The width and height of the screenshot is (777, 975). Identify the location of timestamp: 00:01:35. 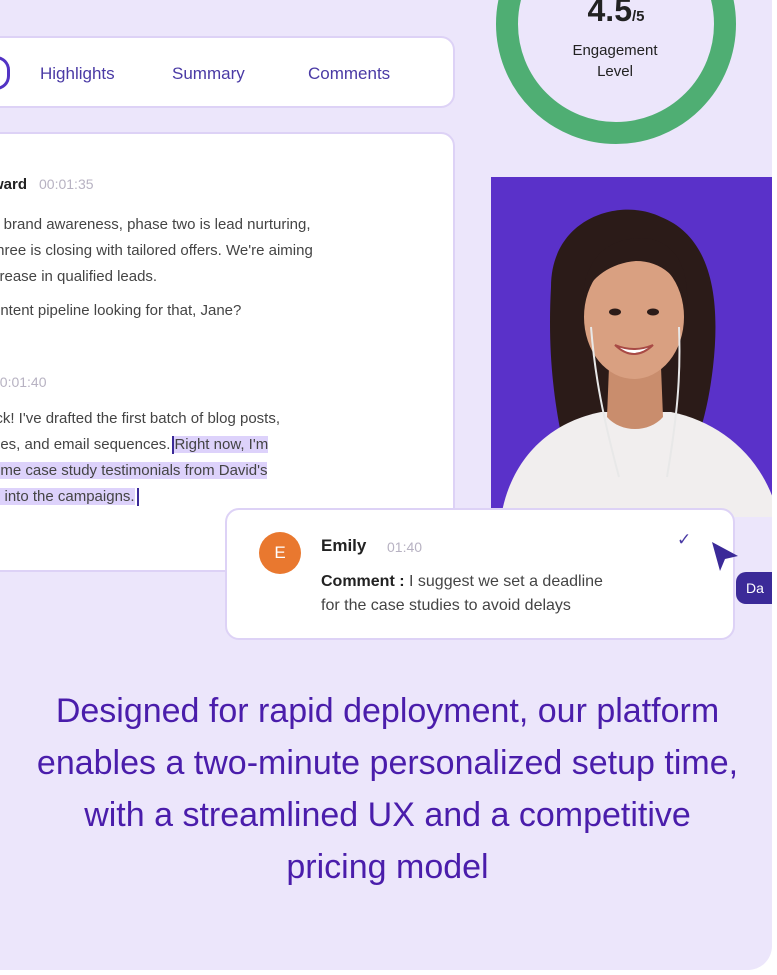
(66, 184).